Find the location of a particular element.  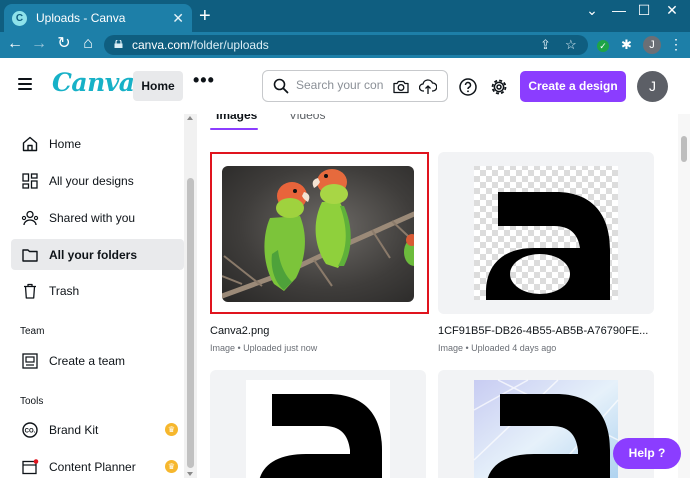

reload-icon: ↻ is located at coordinates (64, 44).